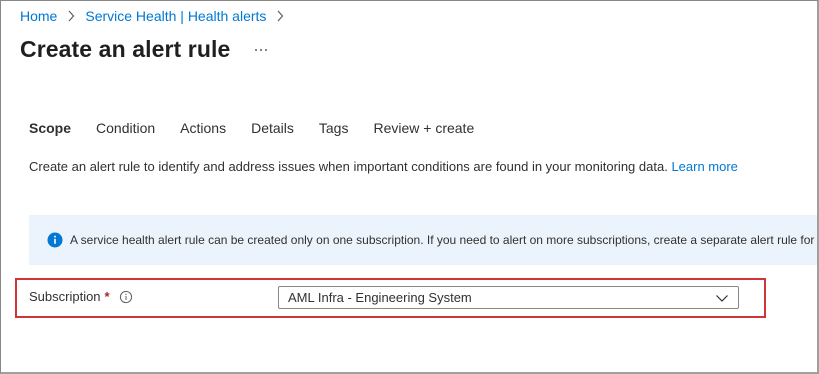 The image size is (819, 374). Describe the element at coordinates (261, 50) in the screenshot. I see `more-options-icon` at that location.